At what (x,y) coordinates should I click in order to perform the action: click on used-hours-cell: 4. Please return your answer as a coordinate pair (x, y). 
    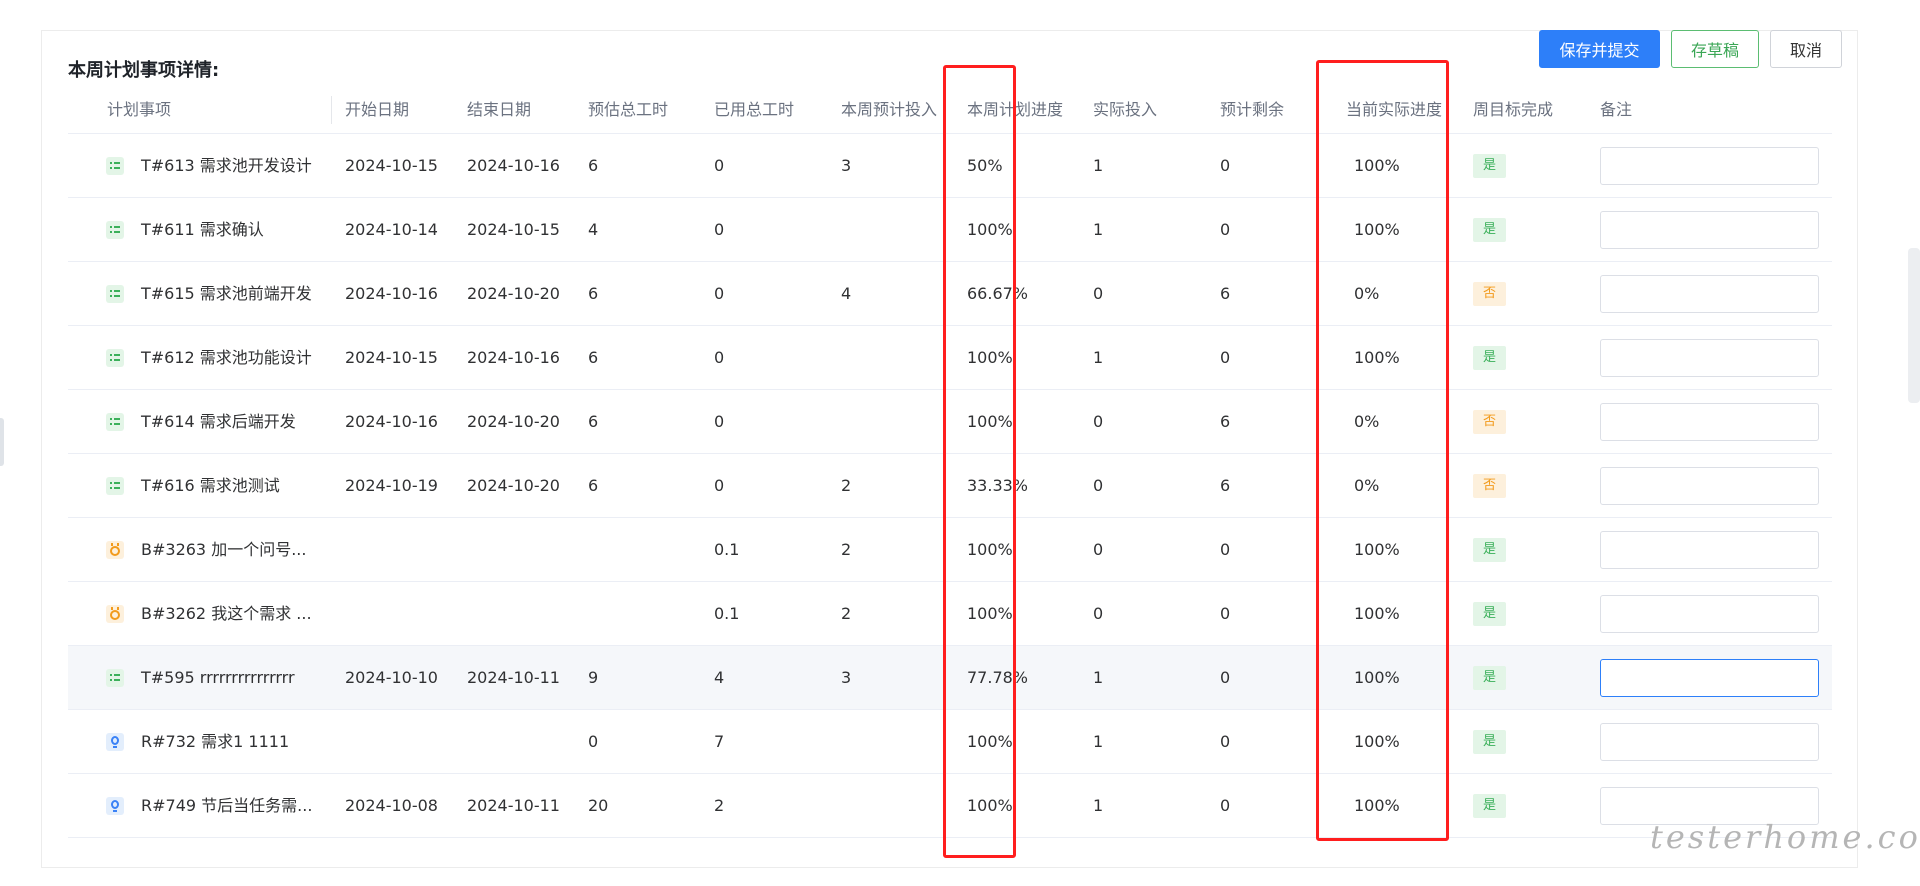
    Looking at the image, I should click on (719, 677).